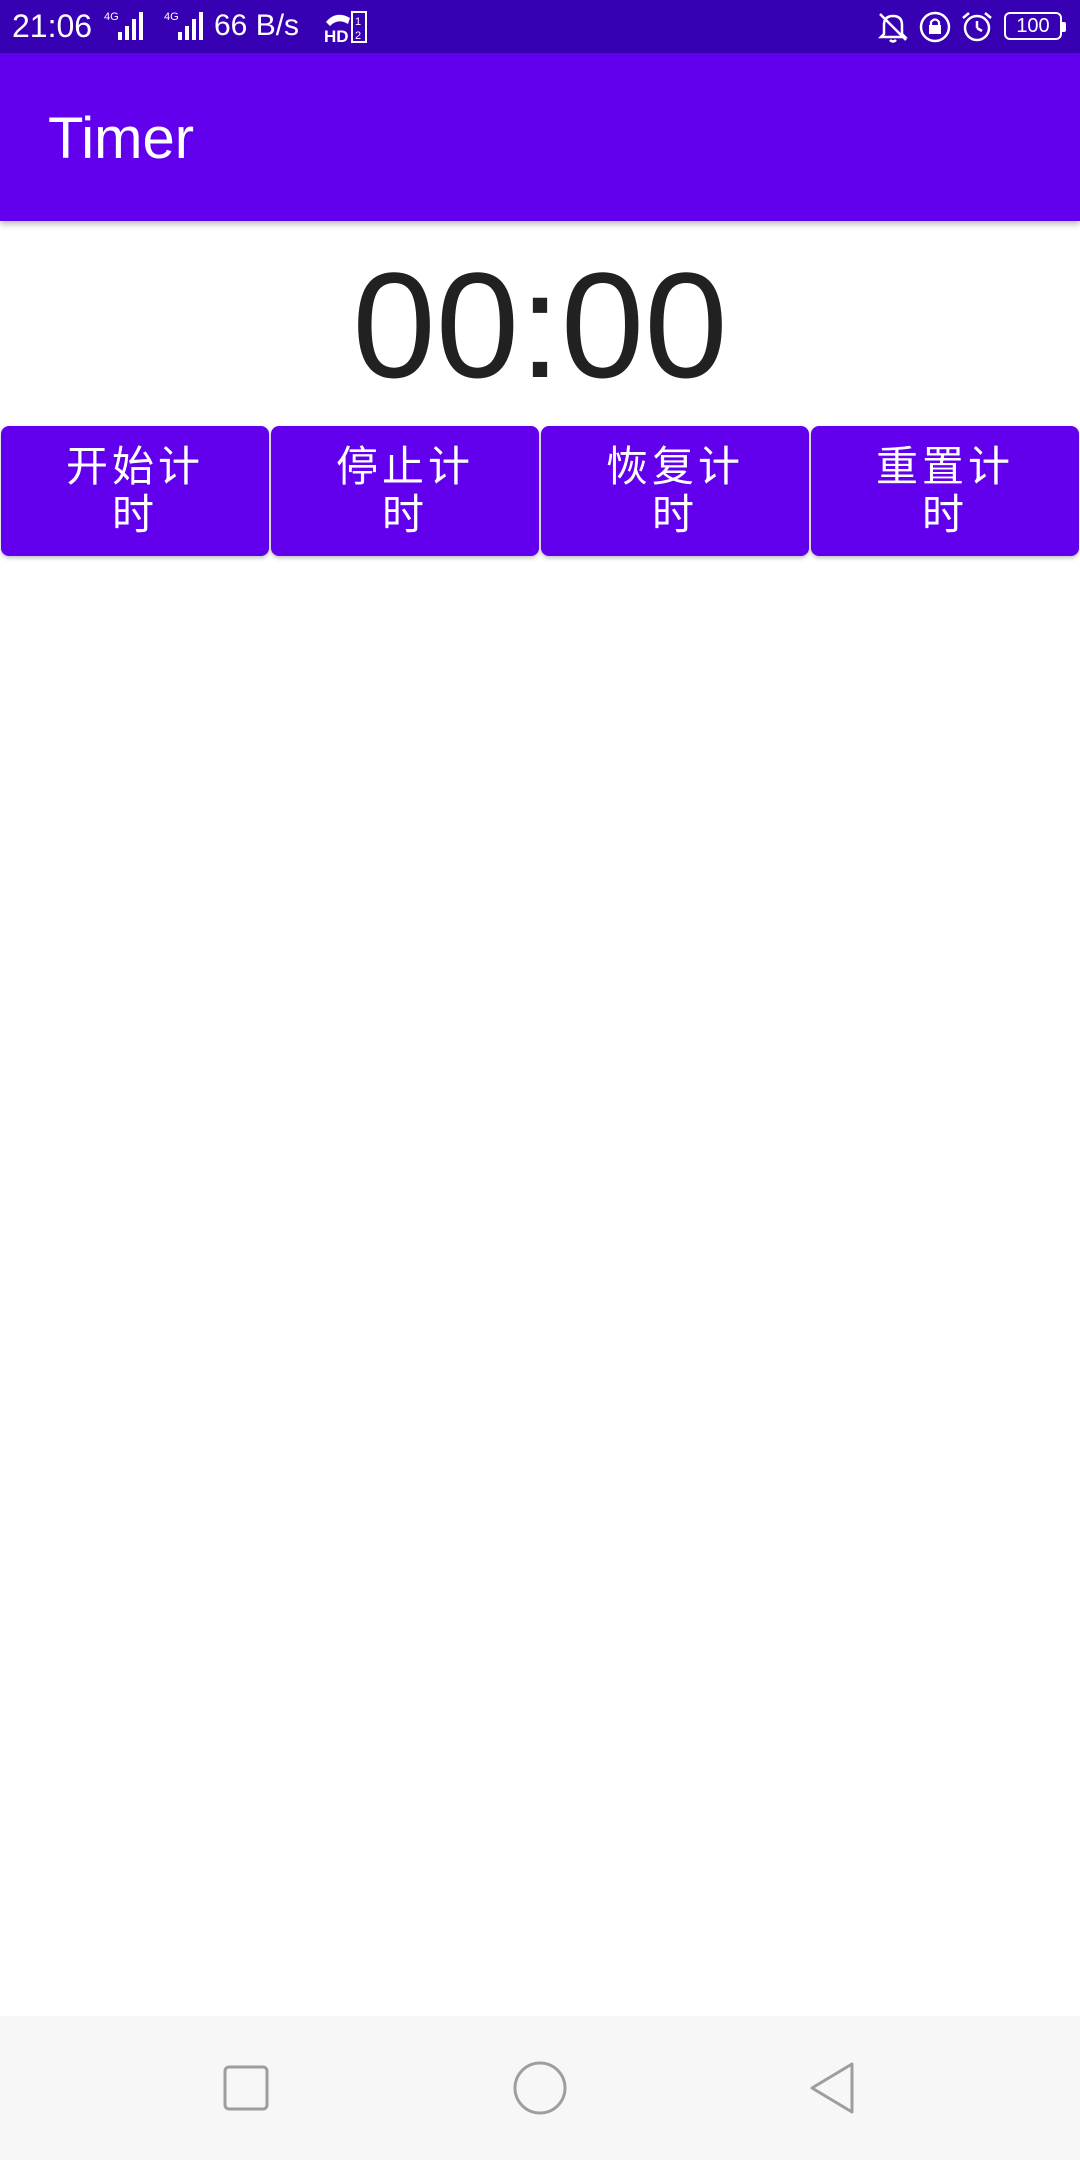 The image size is (1080, 2160). I want to click on svg-text: 2, so click(358, 36).